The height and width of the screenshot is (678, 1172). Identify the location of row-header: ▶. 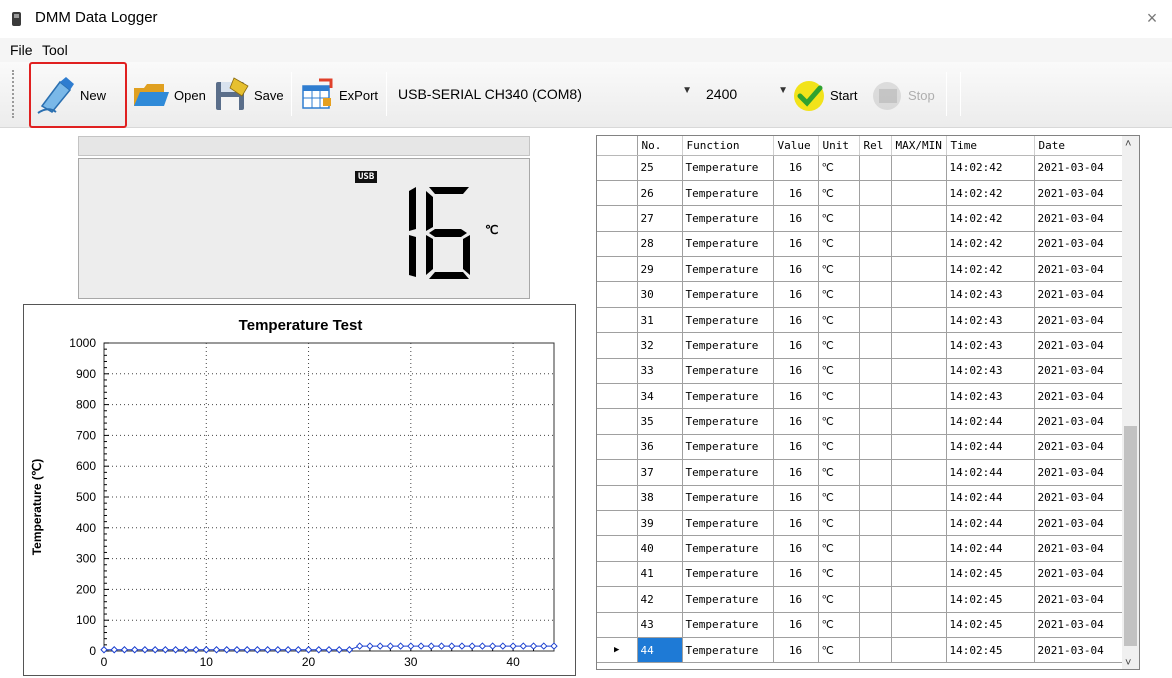
(617, 650).